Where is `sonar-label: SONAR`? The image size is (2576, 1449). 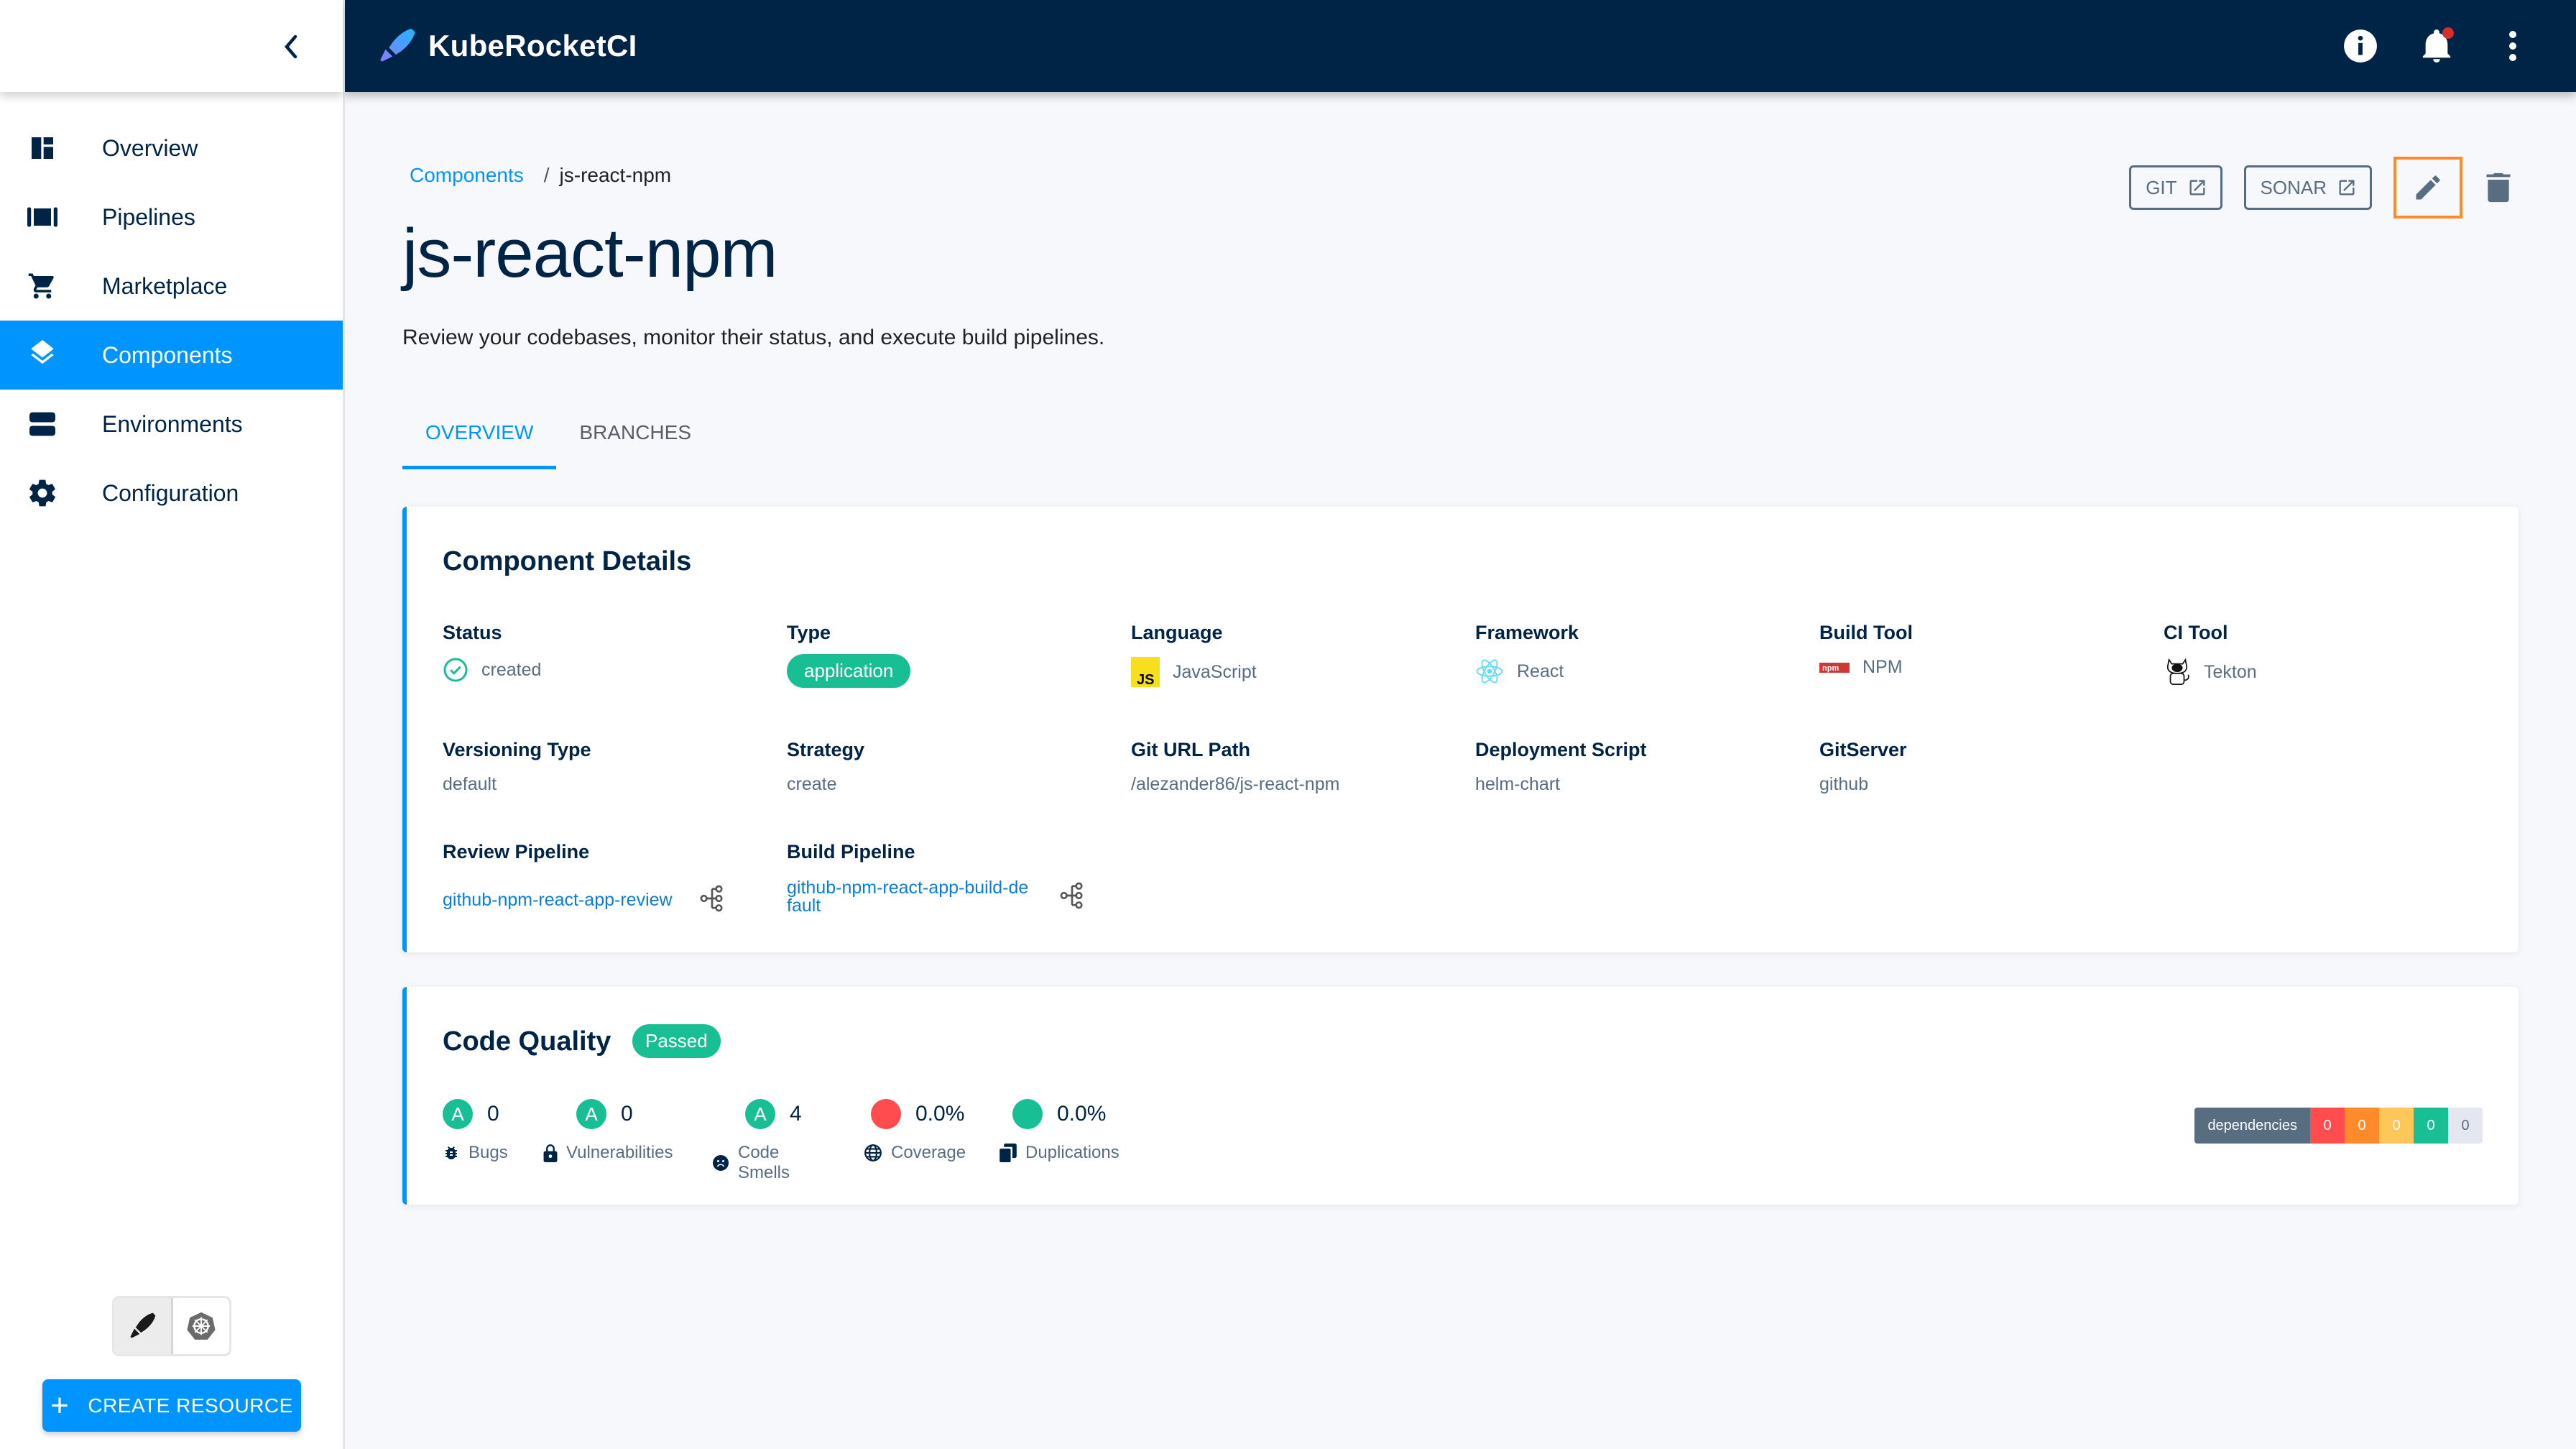 sonar-label: SONAR is located at coordinates (2293, 187).